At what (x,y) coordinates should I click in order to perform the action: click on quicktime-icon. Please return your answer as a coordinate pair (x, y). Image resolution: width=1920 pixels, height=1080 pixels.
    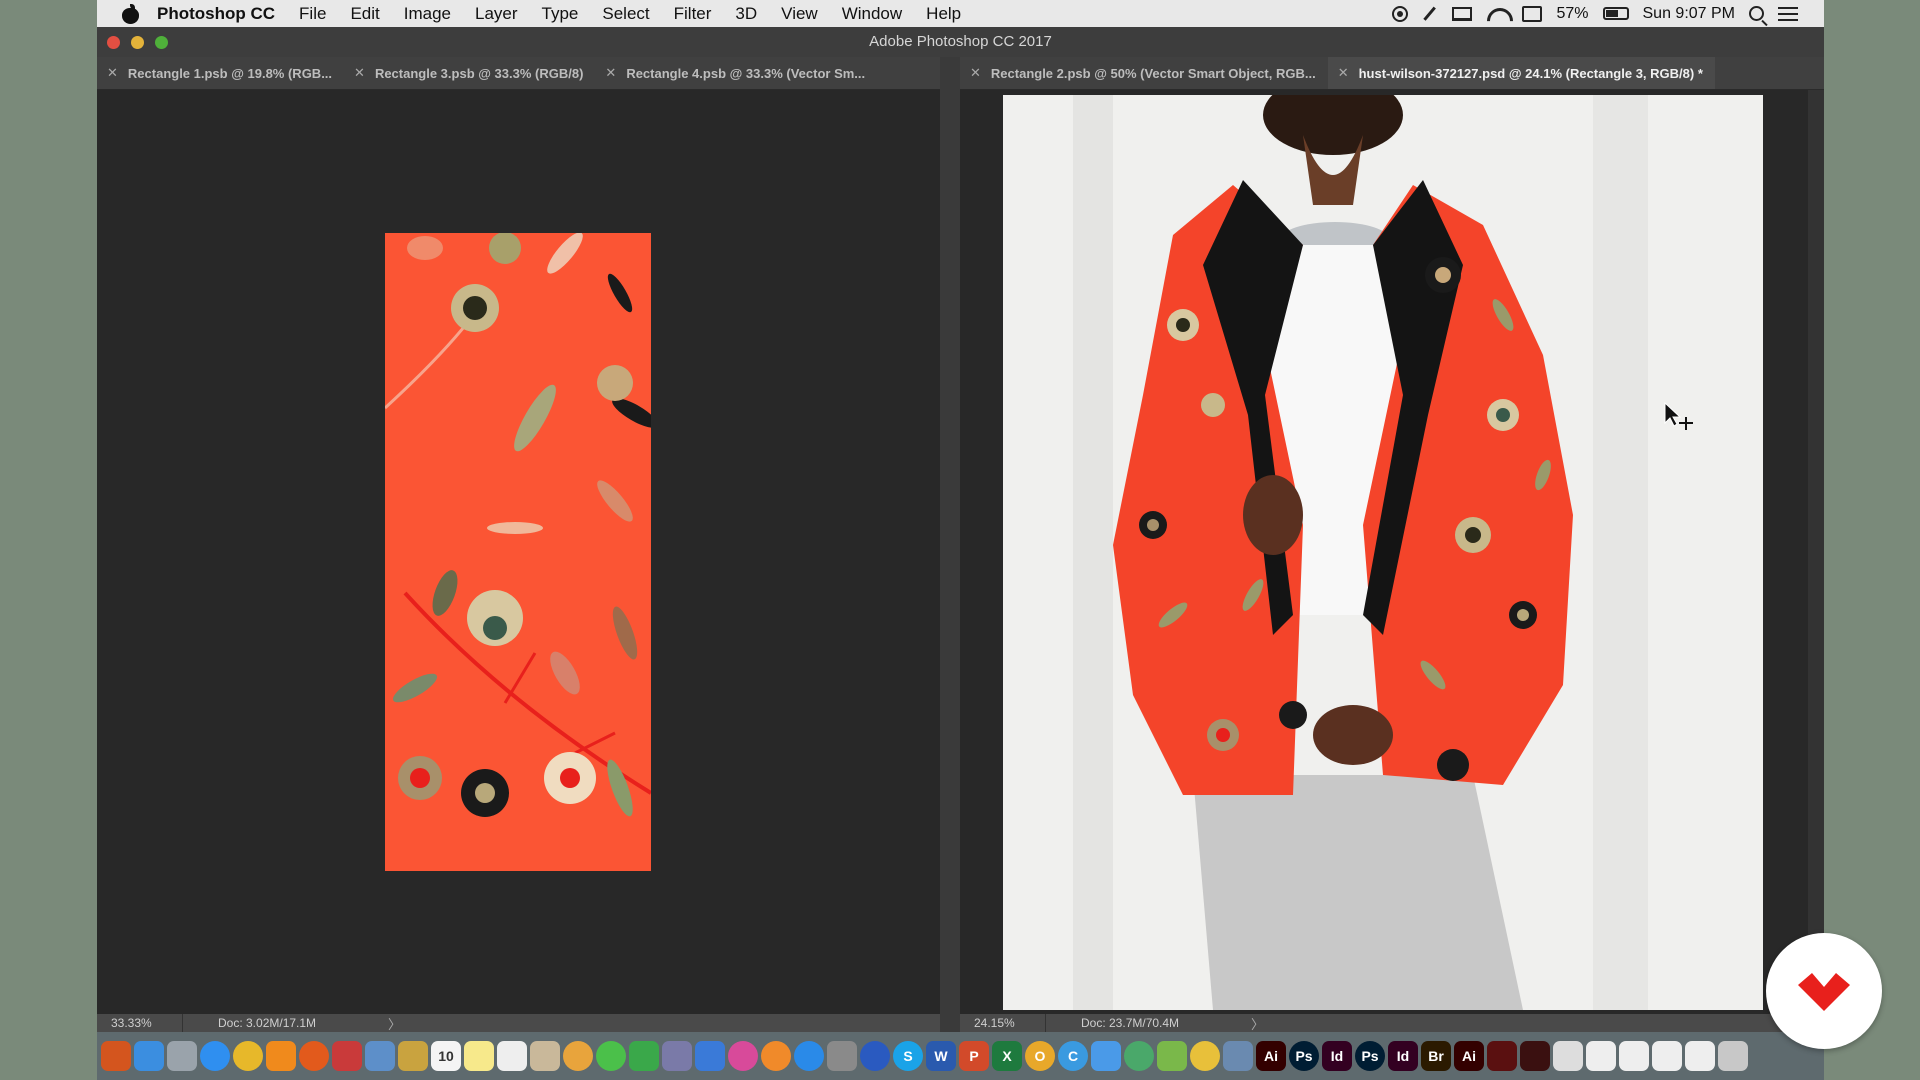
    Looking at the image, I should click on (875, 1056).